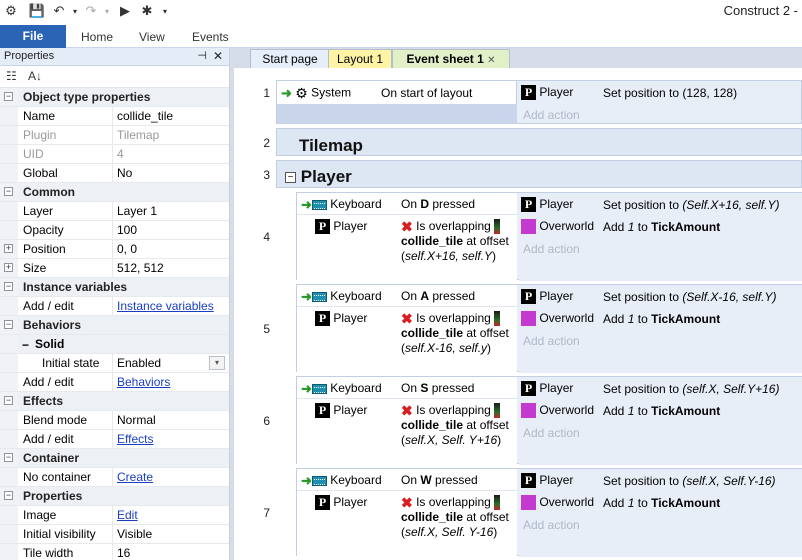 This screenshot has height=560, width=802. Describe the element at coordinates (171, 154) in the screenshot. I see `property-value: 4` at that location.